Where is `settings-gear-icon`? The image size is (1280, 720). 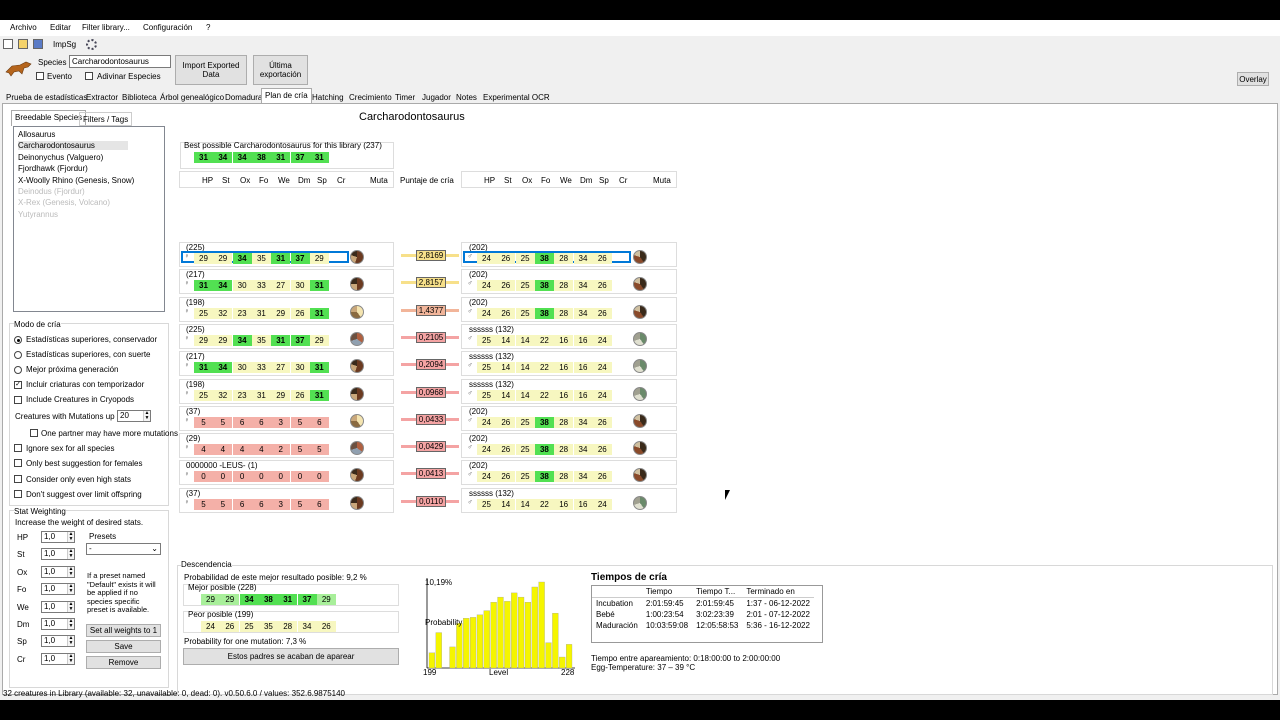 settings-gear-icon is located at coordinates (91, 44).